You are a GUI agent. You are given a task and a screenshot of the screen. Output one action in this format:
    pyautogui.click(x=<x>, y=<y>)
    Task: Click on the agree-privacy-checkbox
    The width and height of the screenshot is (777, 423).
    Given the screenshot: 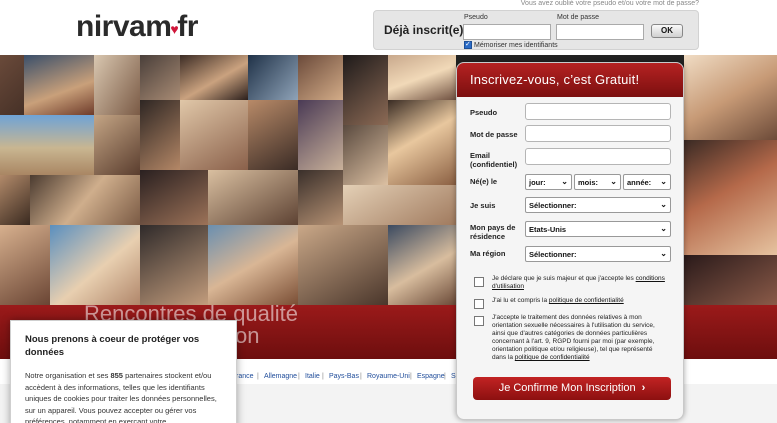 What is the action you would take?
    pyautogui.click(x=479, y=304)
    